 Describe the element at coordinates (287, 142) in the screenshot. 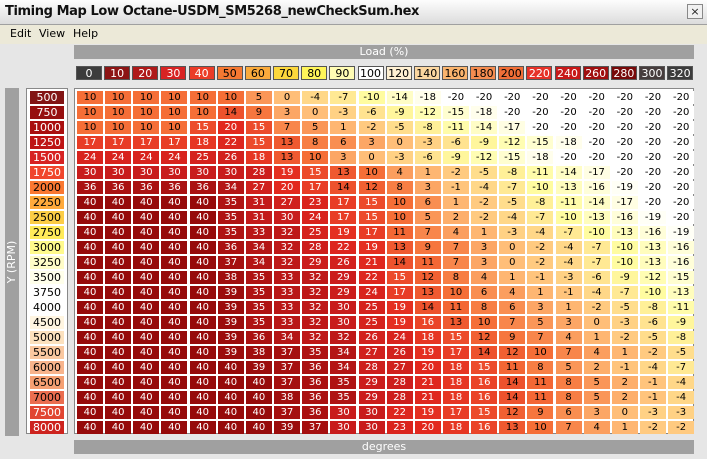

I see `table-cell: 13` at that location.